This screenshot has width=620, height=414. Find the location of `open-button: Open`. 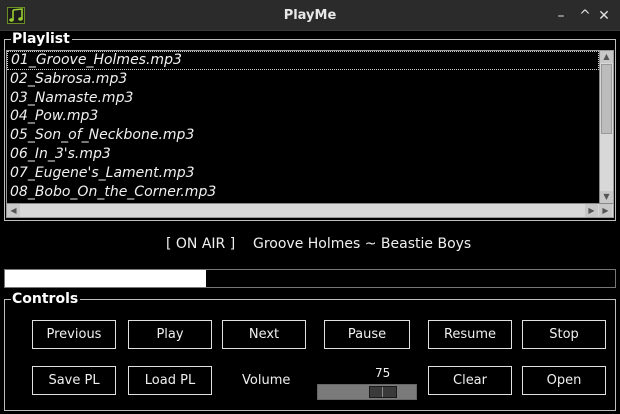

open-button: Open is located at coordinates (564, 380).